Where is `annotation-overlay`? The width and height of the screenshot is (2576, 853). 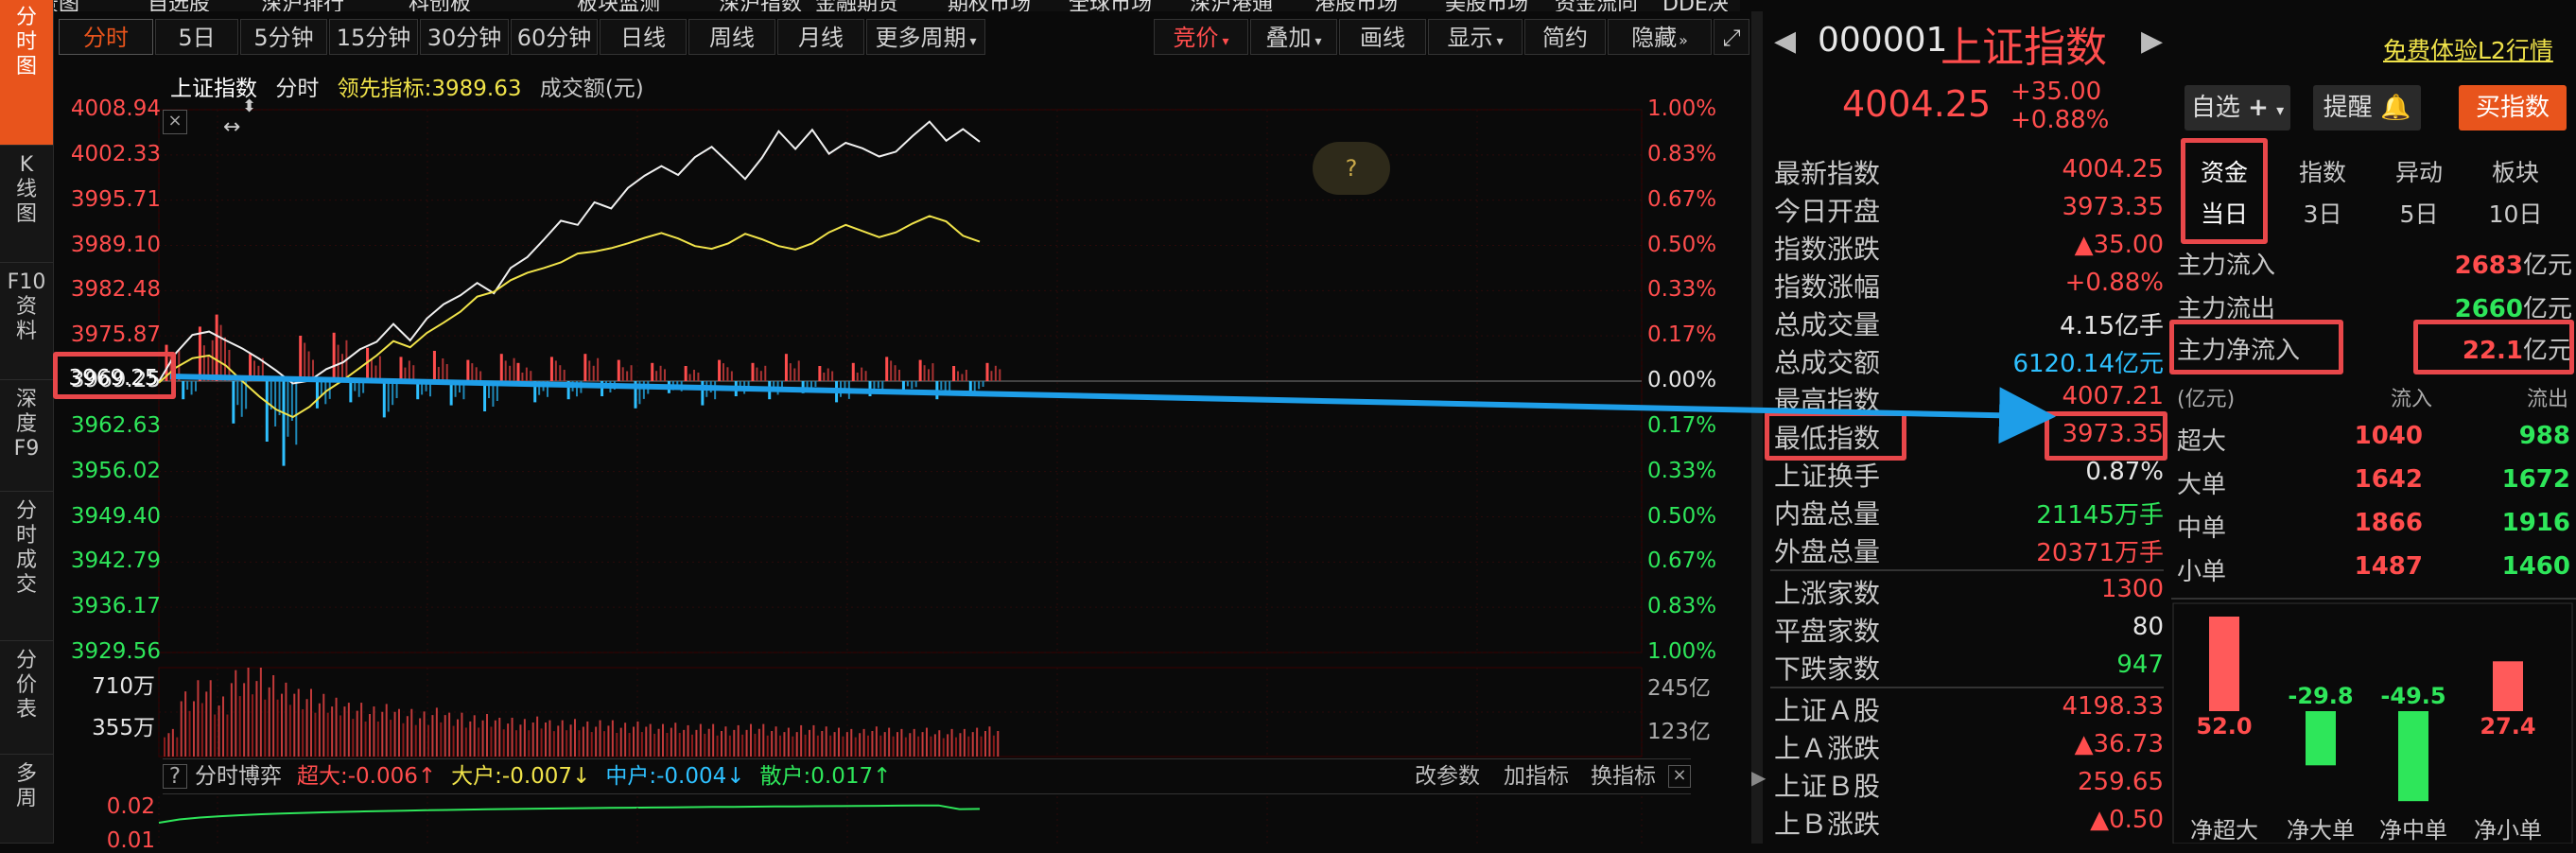
annotation-overlay is located at coordinates (1112, 409).